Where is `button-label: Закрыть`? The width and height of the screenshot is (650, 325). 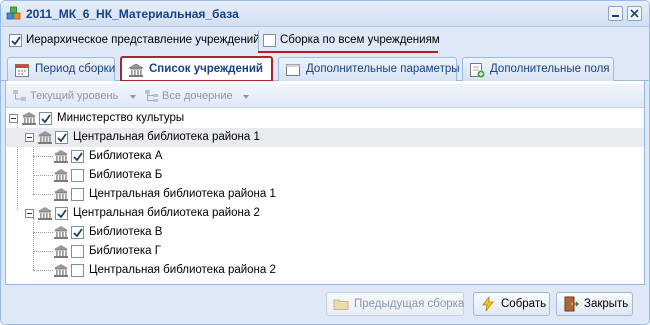 button-label: Закрыть is located at coordinates (606, 304).